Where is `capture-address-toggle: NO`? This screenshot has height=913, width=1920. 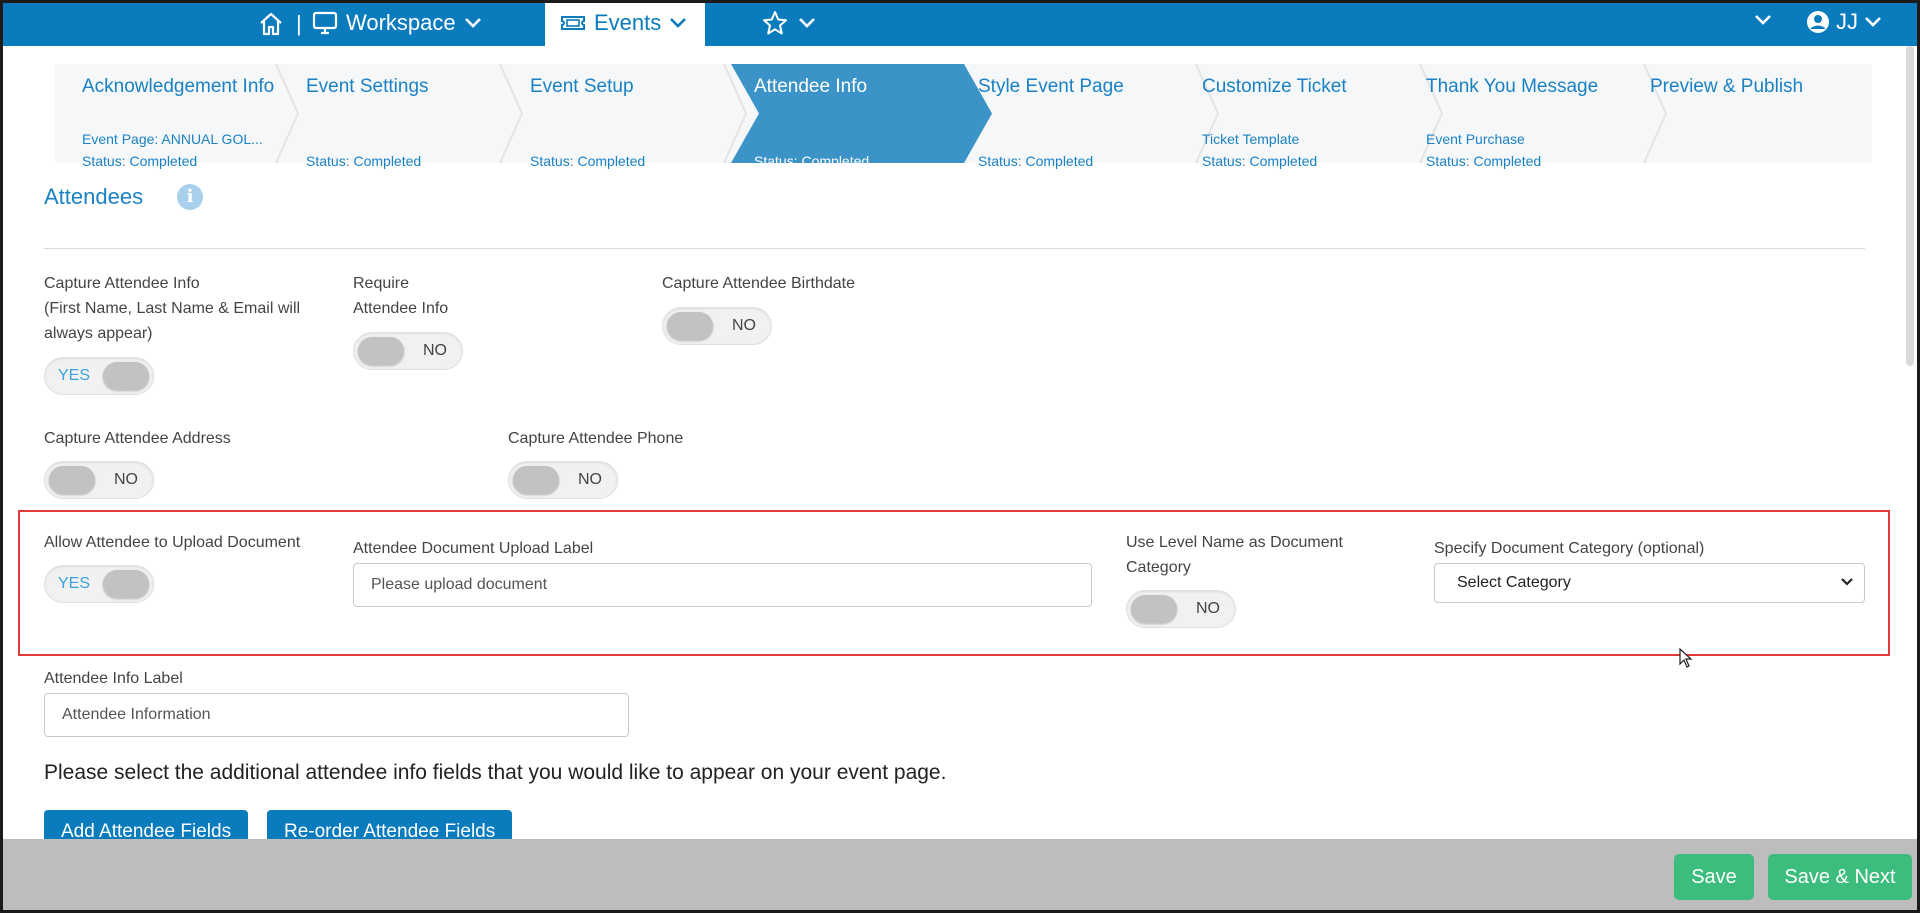 capture-address-toggle: NO is located at coordinates (99, 480).